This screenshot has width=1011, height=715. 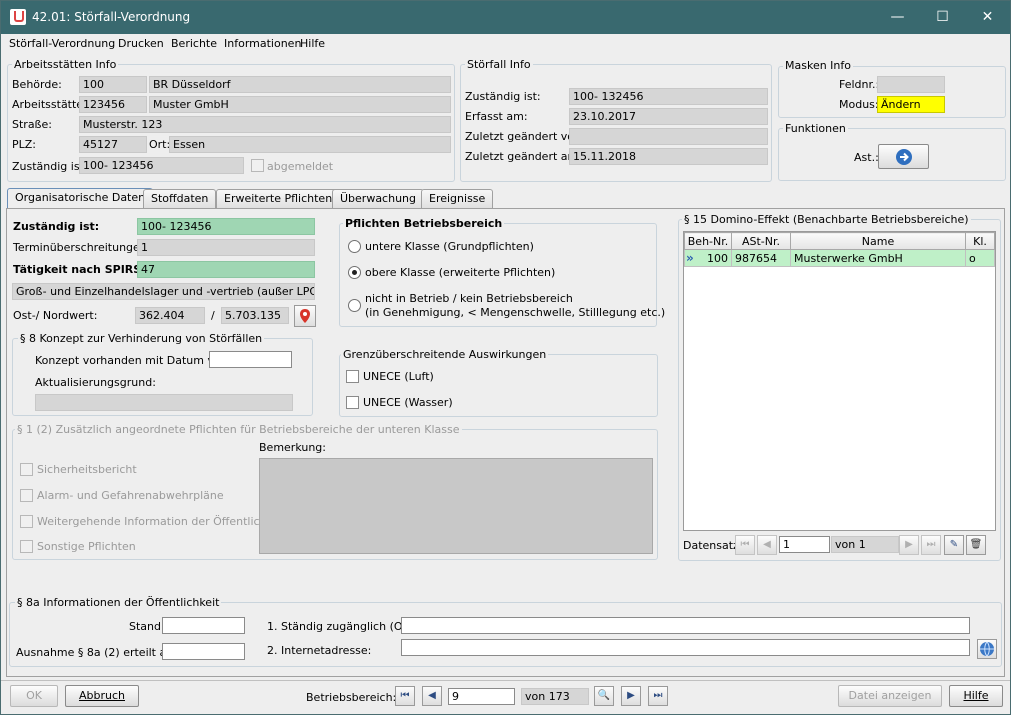 I want to click on col-beh-nr: Beh-Nr., so click(x=708, y=241).